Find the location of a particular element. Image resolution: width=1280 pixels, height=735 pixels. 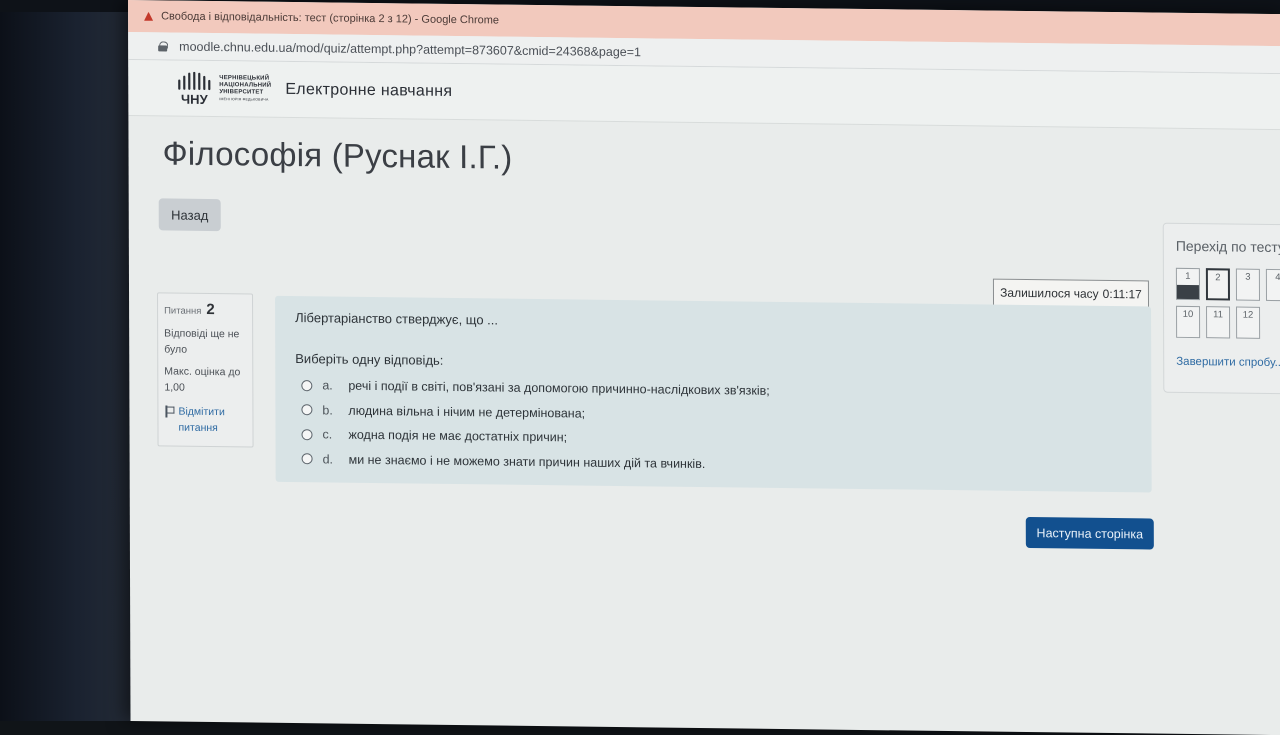

flag-icon is located at coordinates (169, 411).